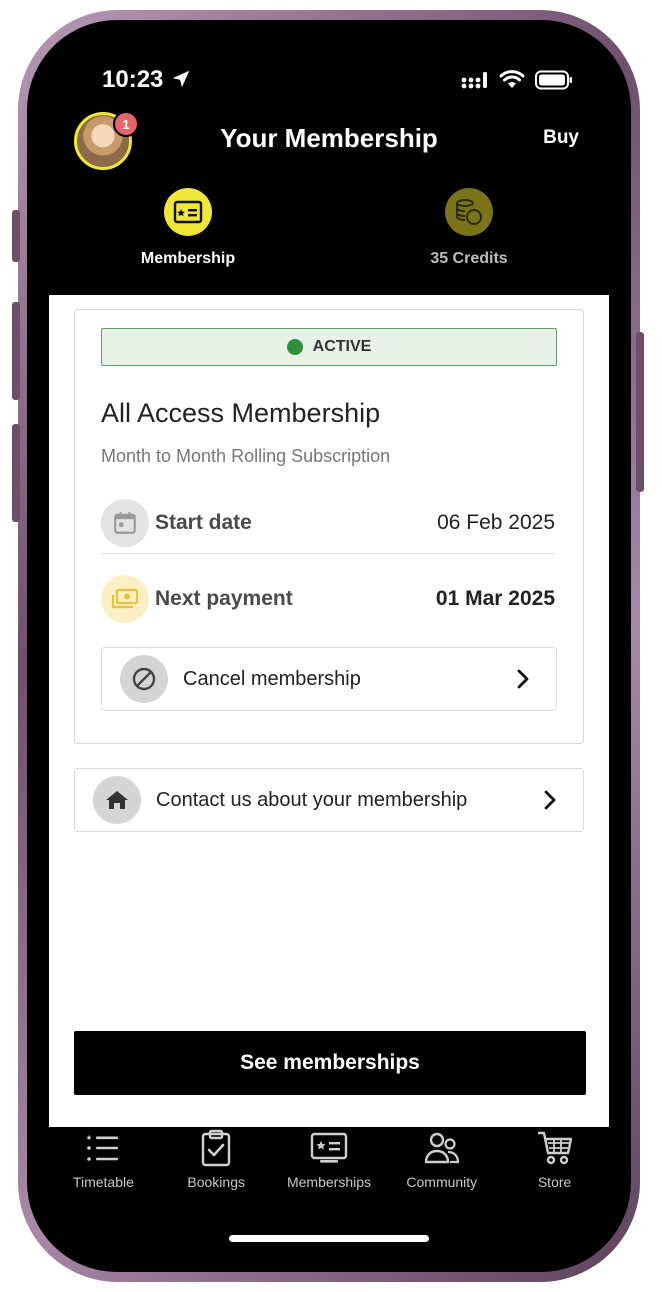 This screenshot has width=662, height=1292. Describe the element at coordinates (329, 1238) in the screenshot. I see `home-indicator` at that location.